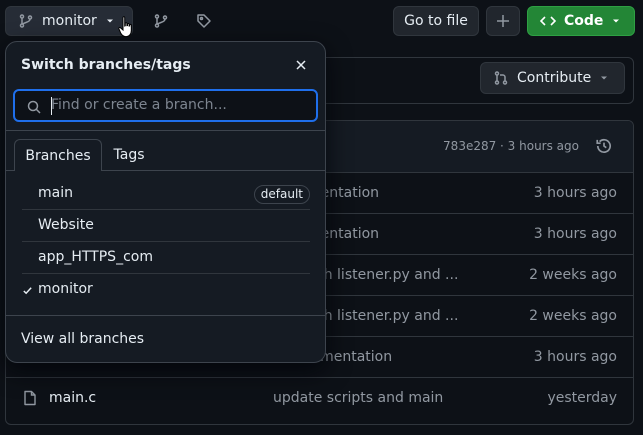 The height and width of the screenshot is (435, 643). I want to click on branches-link, so click(161, 21).